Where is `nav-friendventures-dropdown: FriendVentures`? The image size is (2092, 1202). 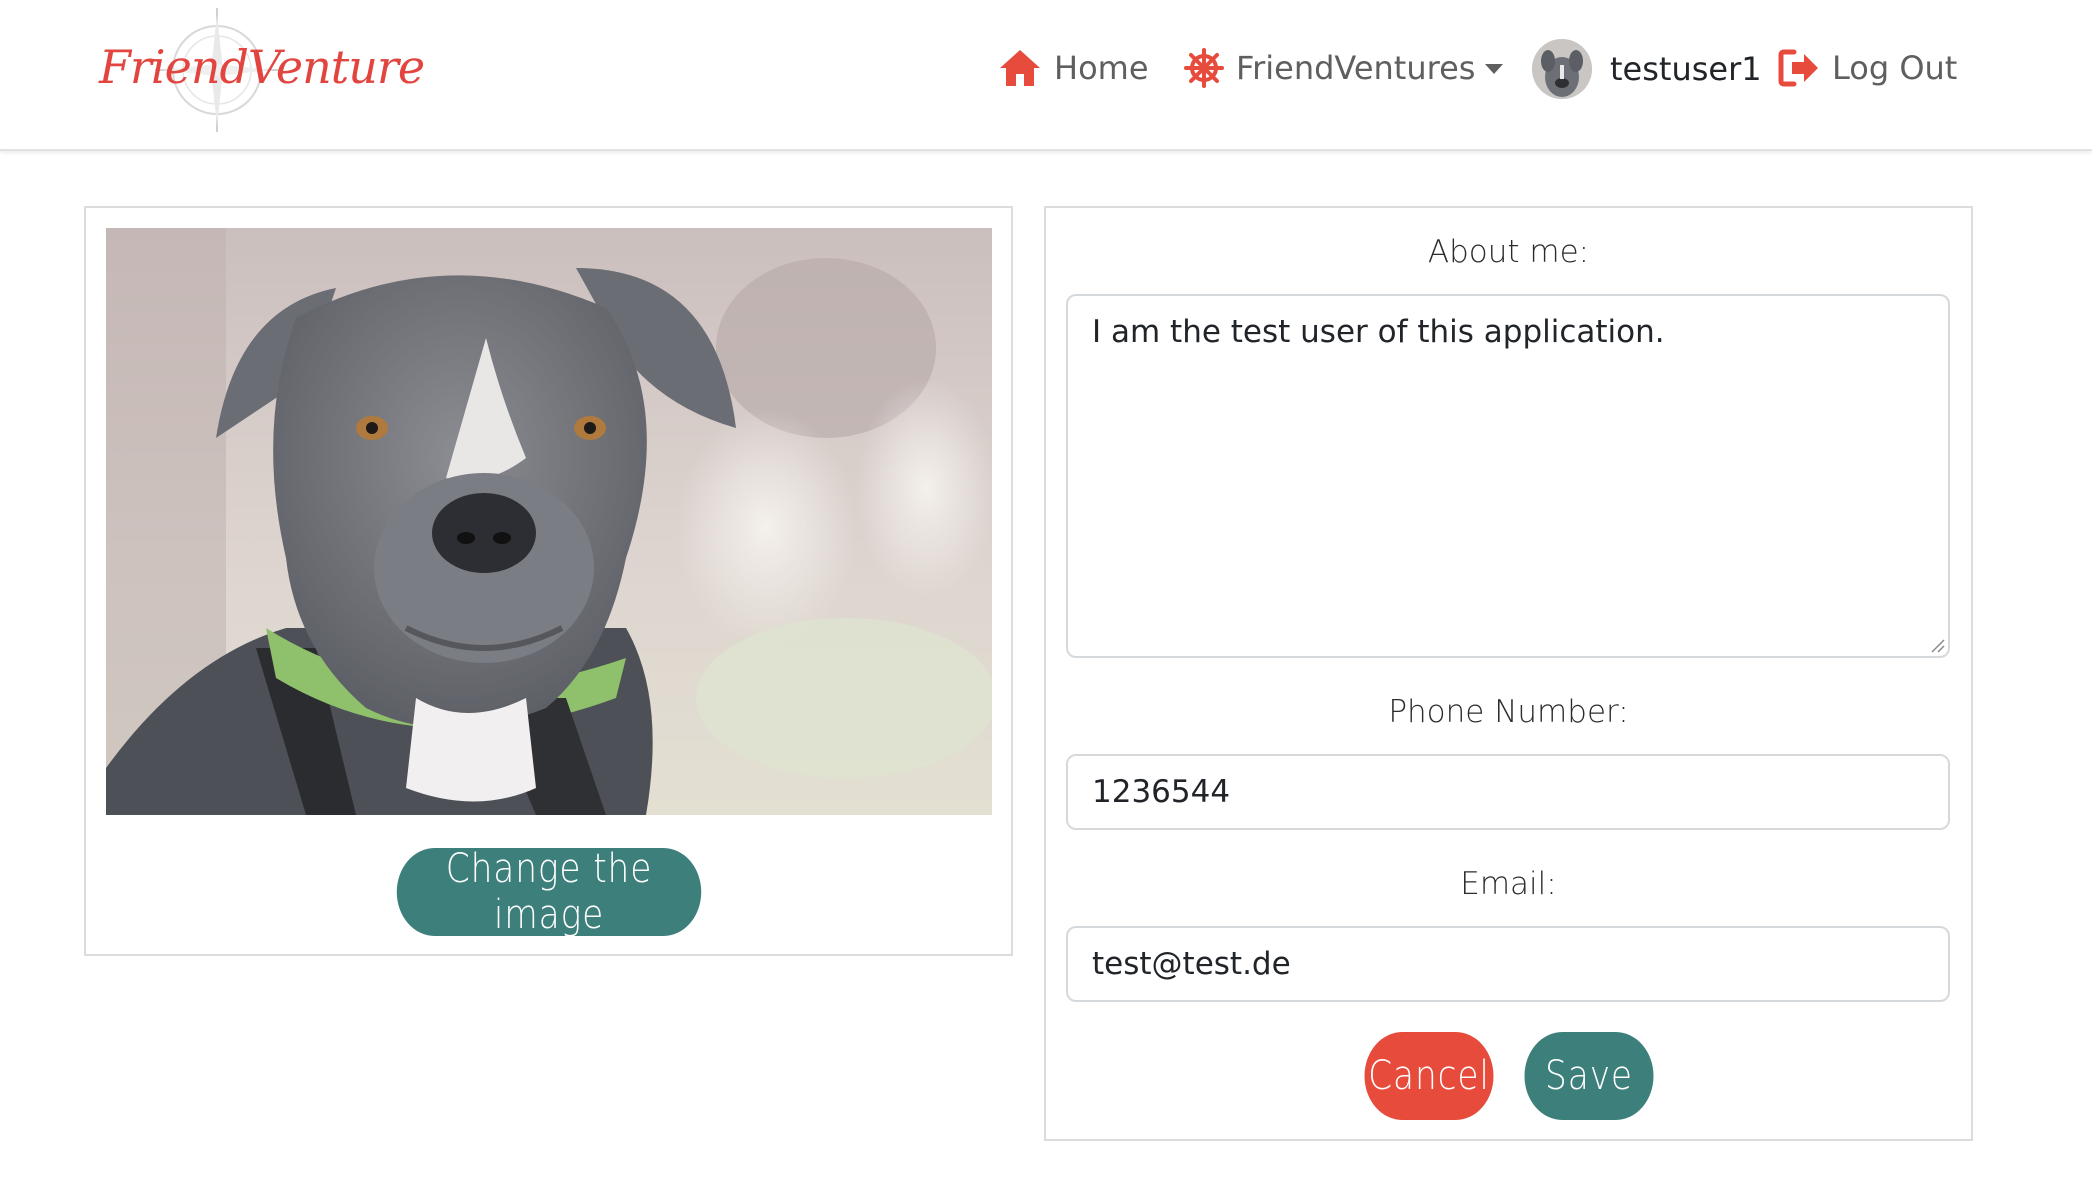
nav-friendventures-dropdown: FriendVentures is located at coordinates (1344, 68).